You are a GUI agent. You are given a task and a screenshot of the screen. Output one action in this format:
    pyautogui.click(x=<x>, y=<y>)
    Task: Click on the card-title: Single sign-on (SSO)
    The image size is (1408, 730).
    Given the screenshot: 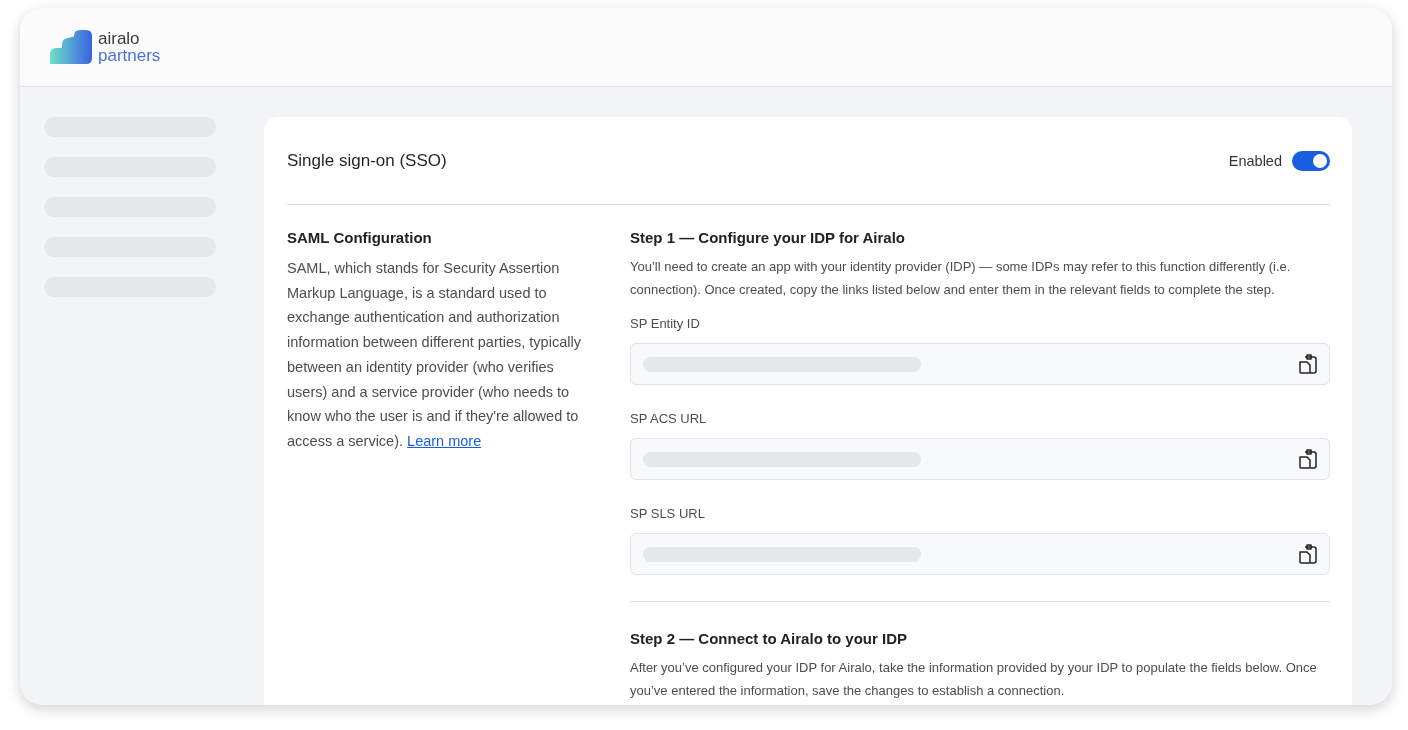 What is the action you would take?
    pyautogui.click(x=367, y=160)
    